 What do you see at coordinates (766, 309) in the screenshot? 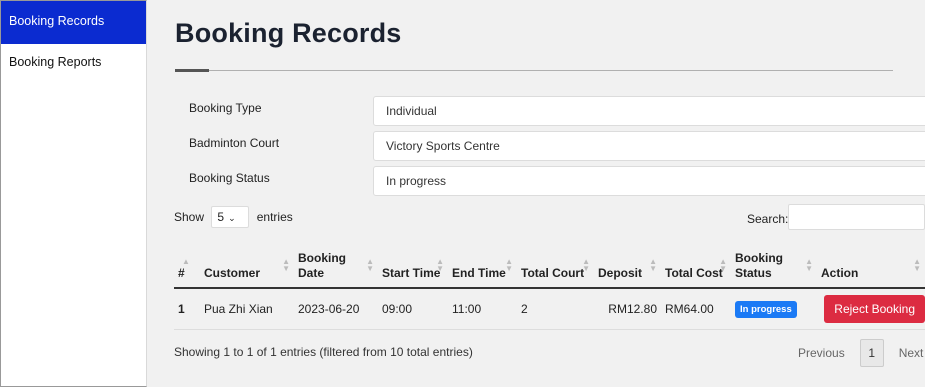
I see `status-badge: In progress` at bounding box center [766, 309].